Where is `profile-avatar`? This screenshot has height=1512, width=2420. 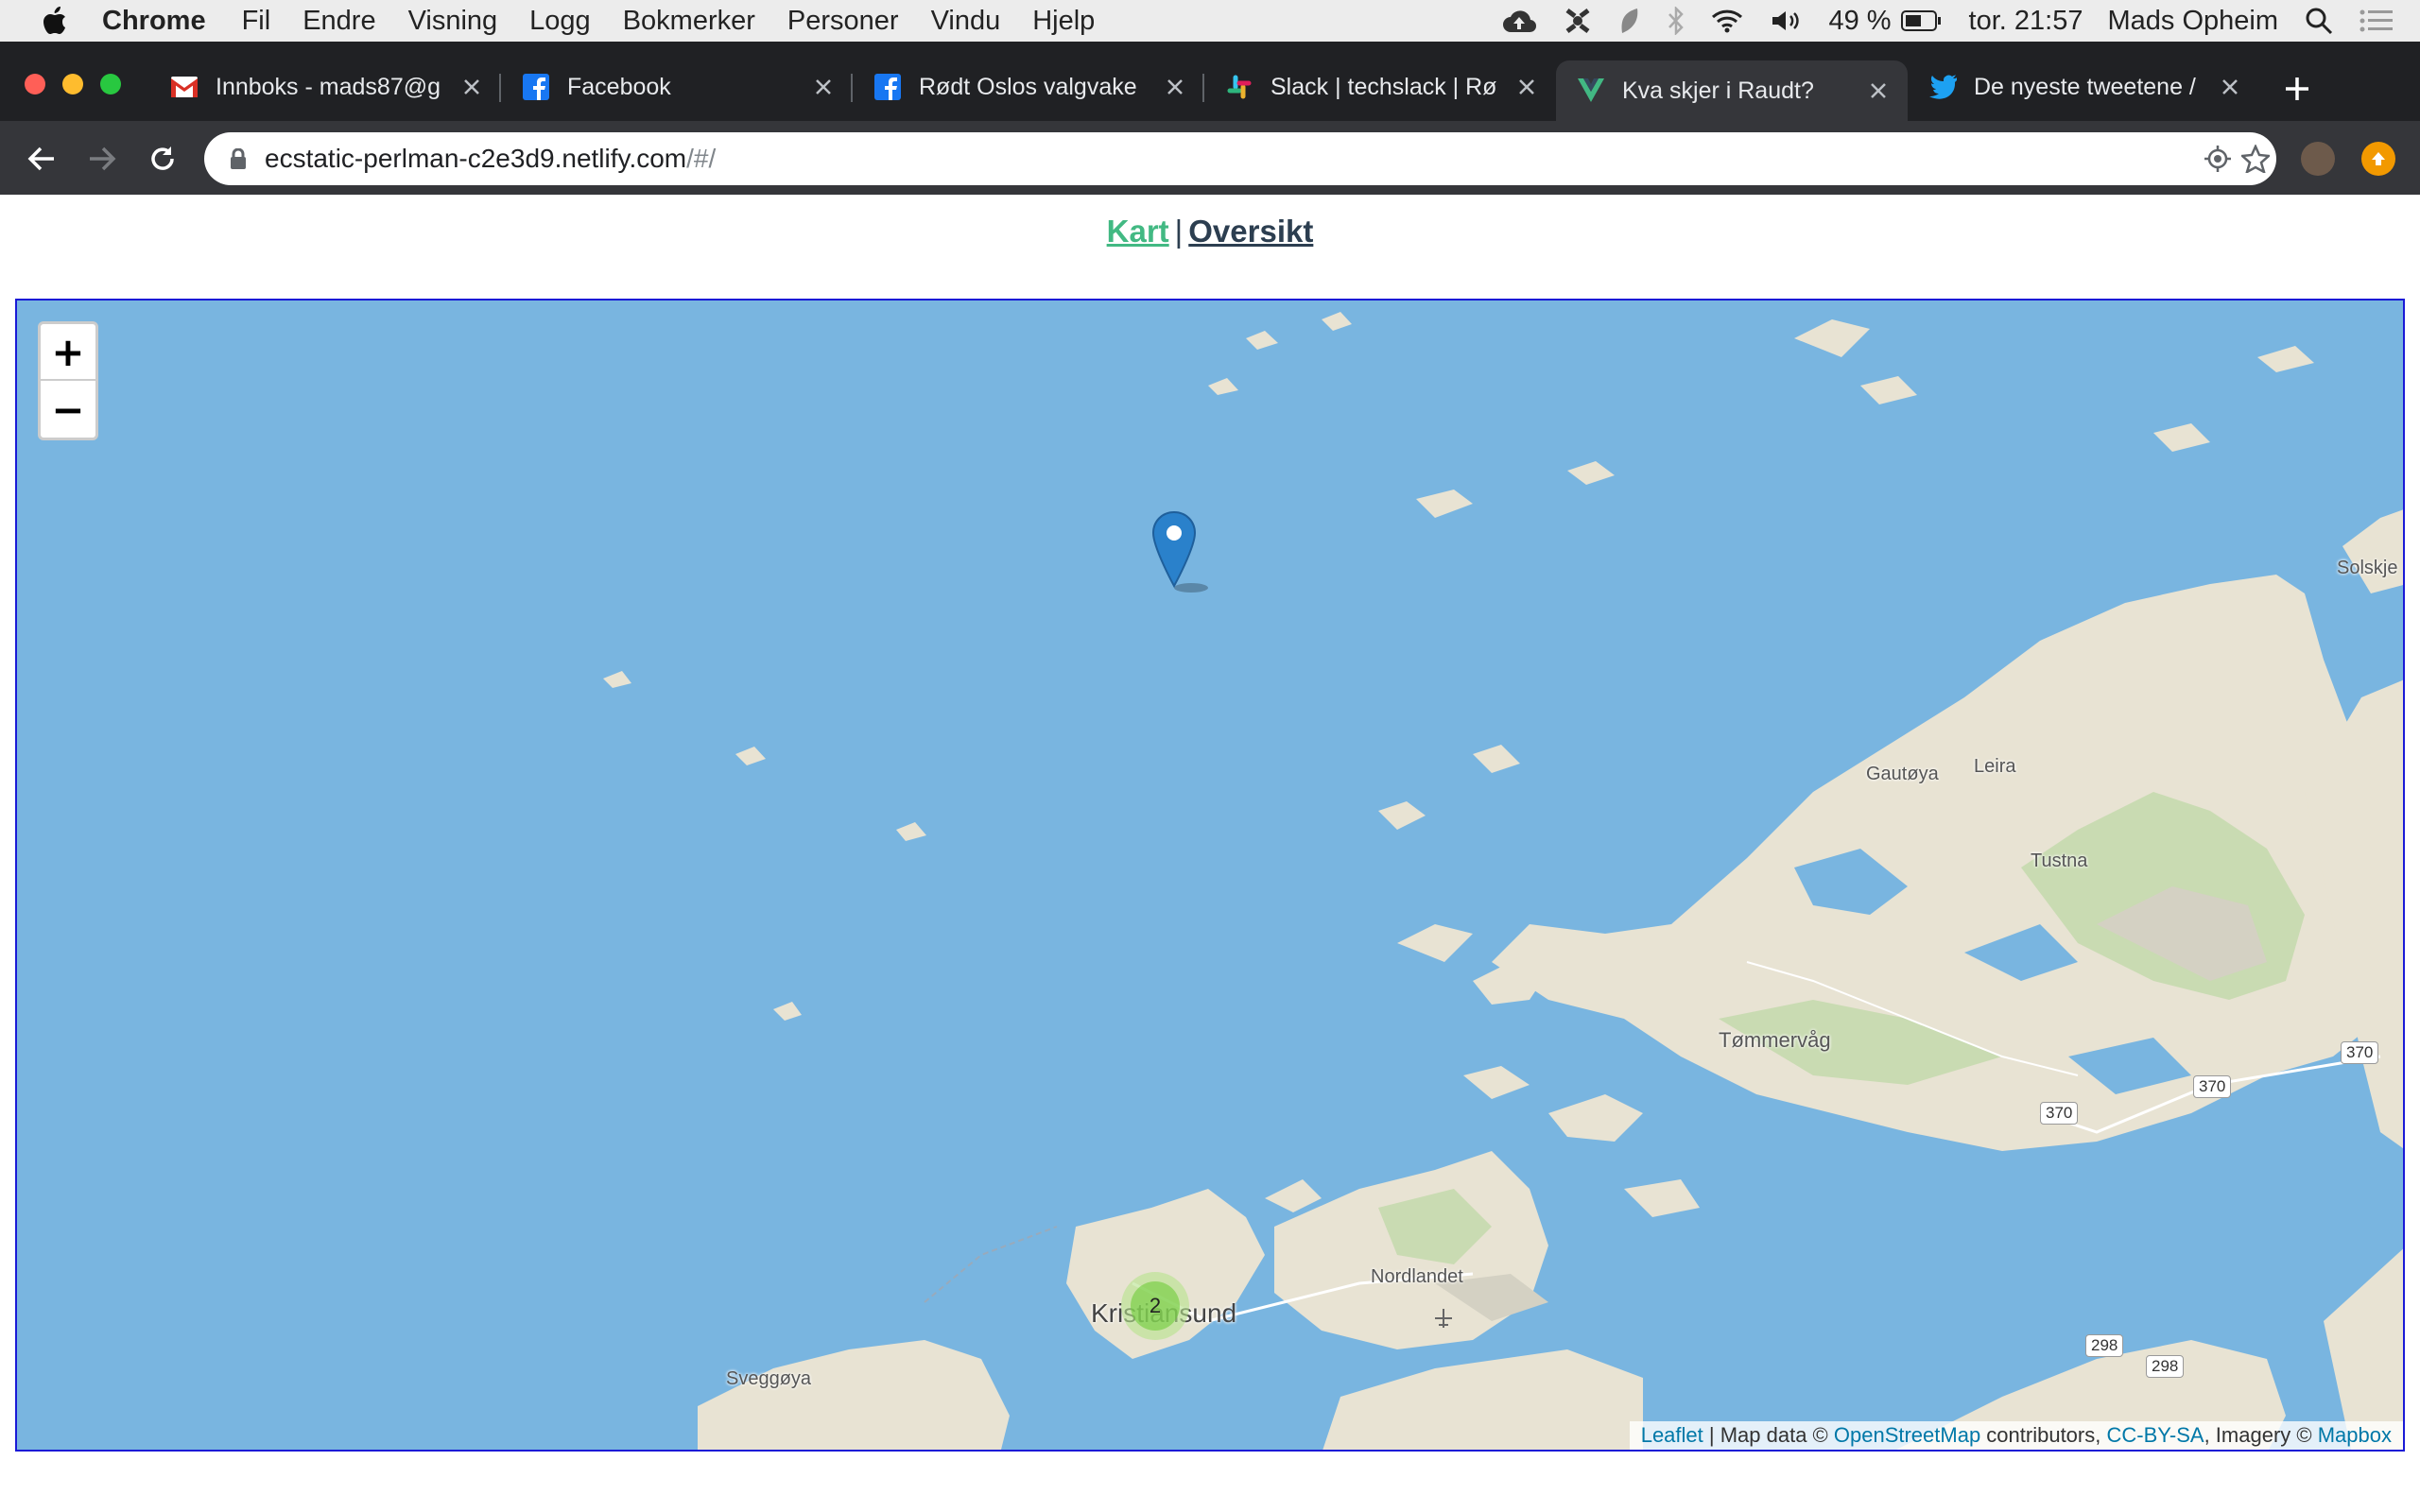 profile-avatar is located at coordinates (2318, 159).